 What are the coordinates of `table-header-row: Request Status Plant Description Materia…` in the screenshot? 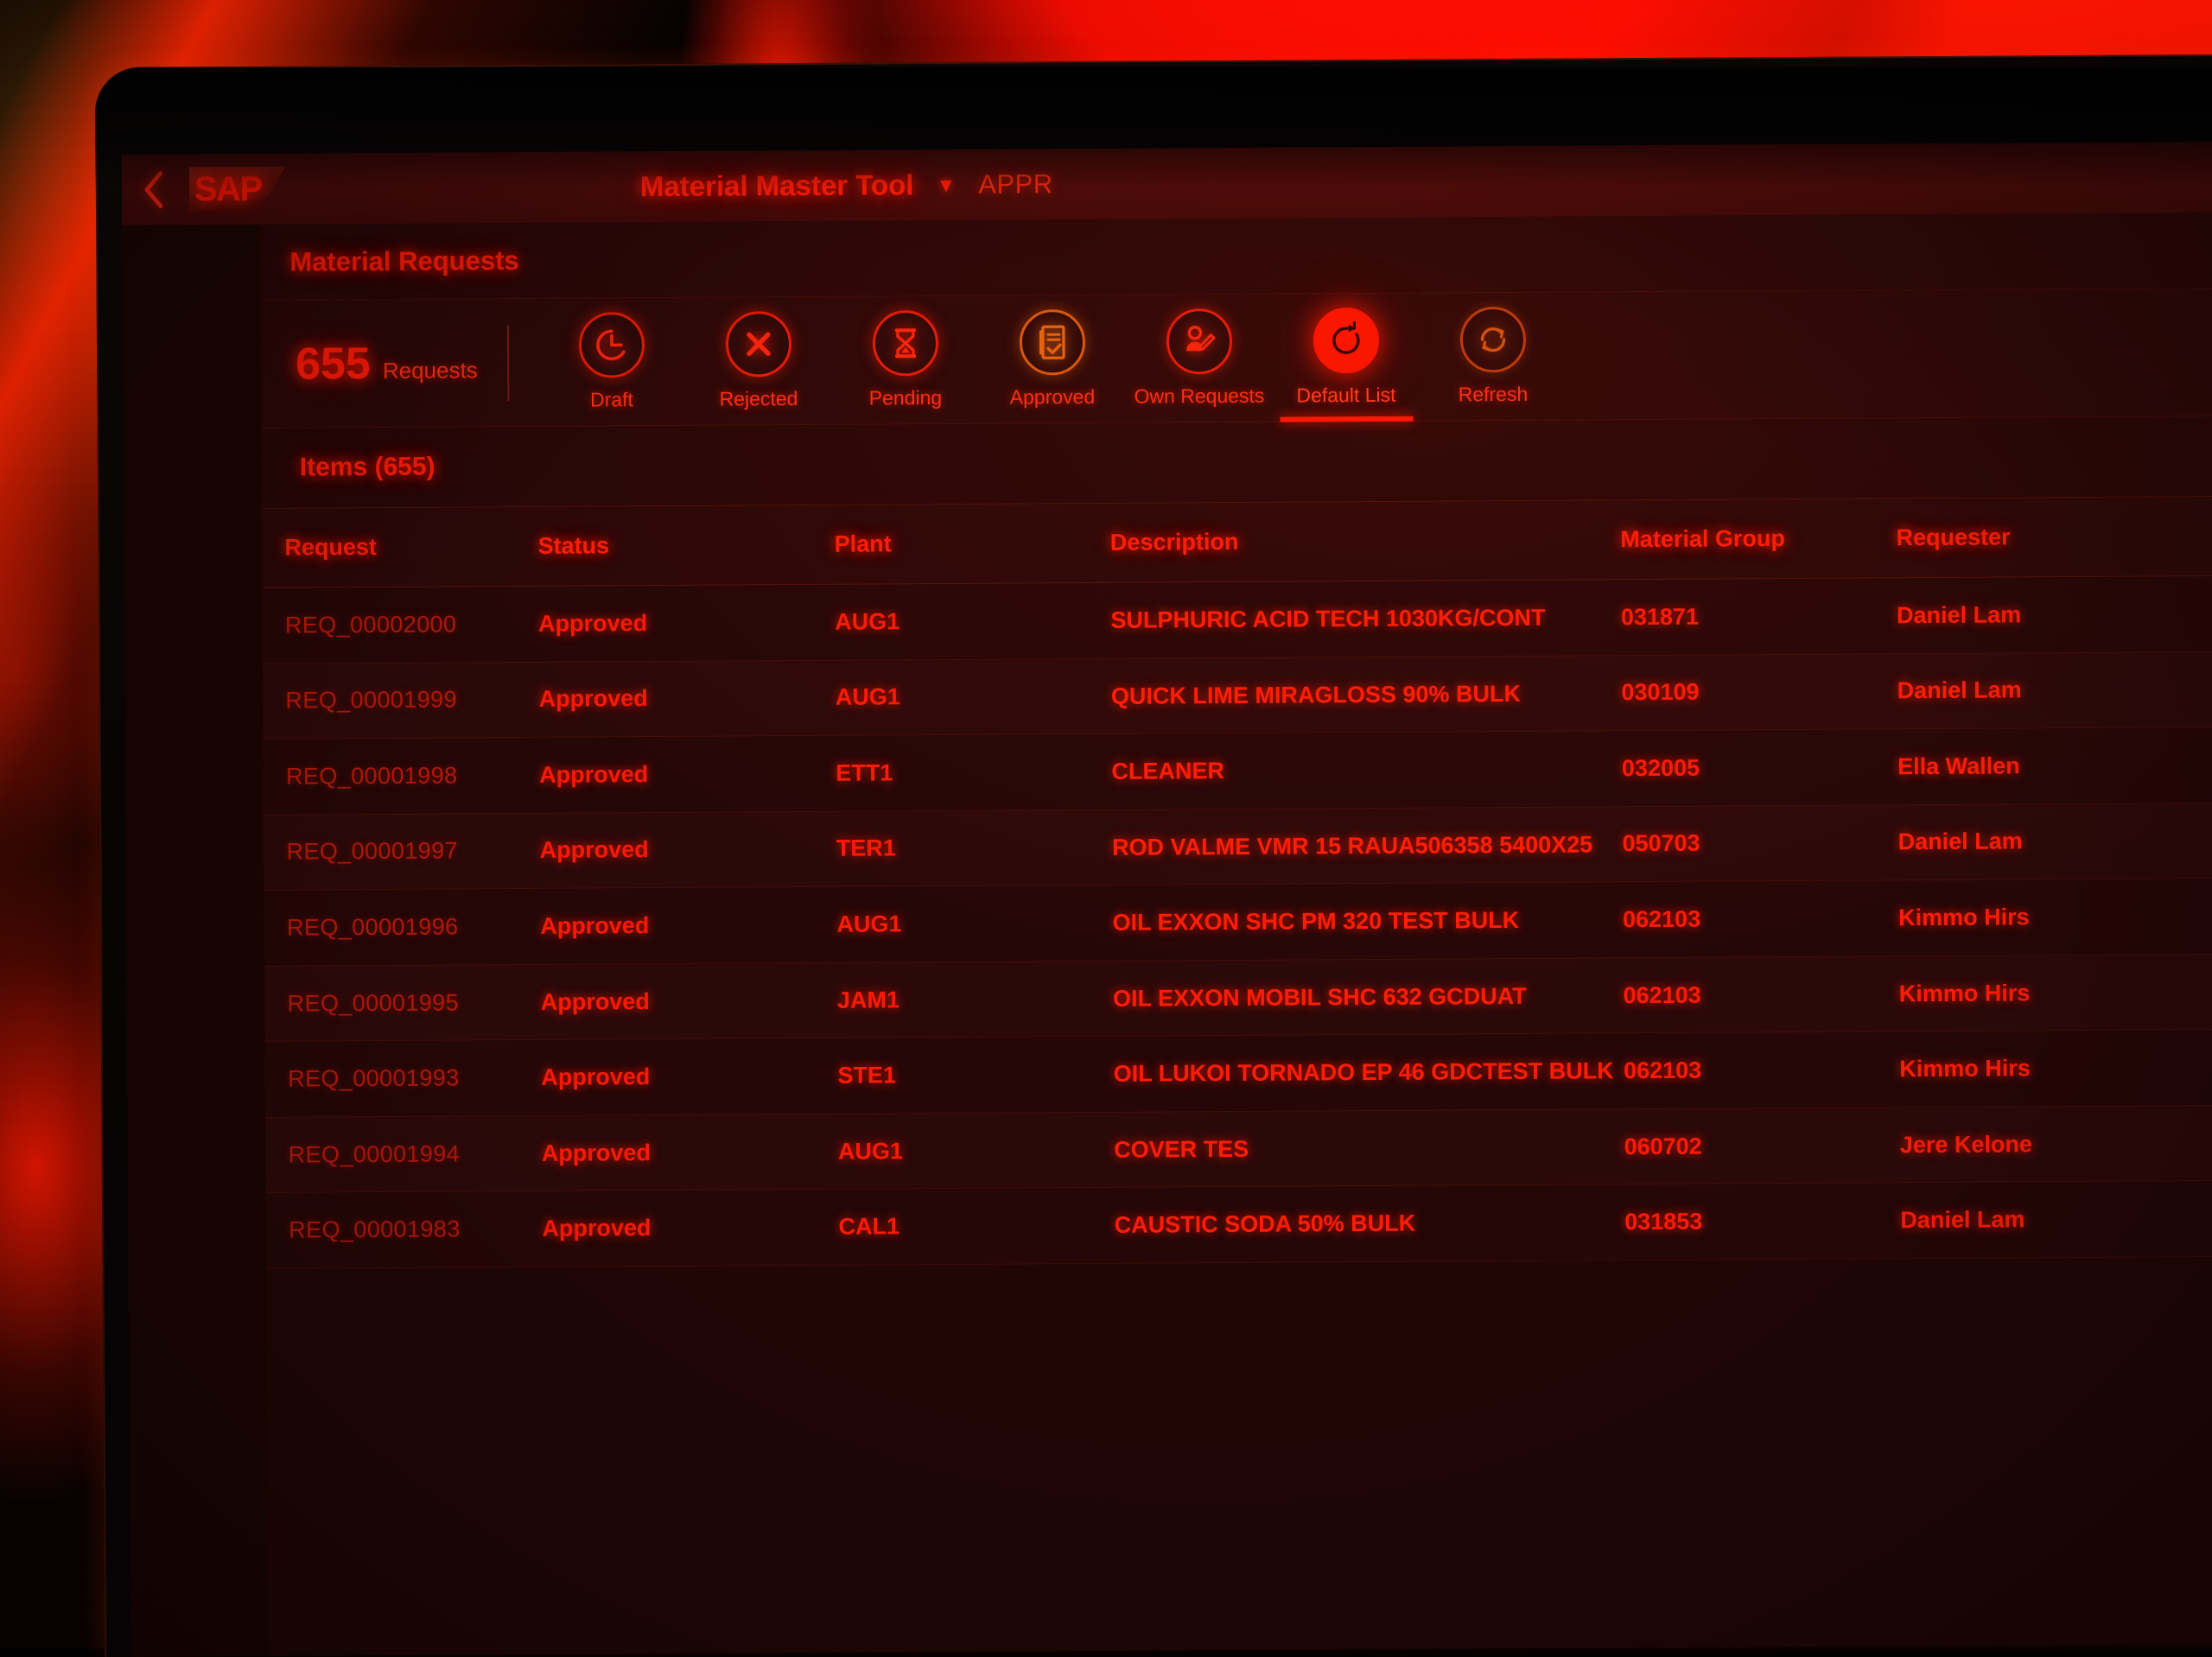 It's located at (1237, 541).